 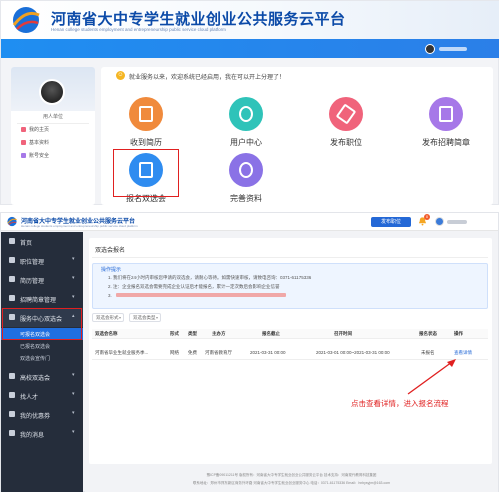 I want to click on sidebar-item-messages: 我的消息 ▾, so click(x=42, y=433).